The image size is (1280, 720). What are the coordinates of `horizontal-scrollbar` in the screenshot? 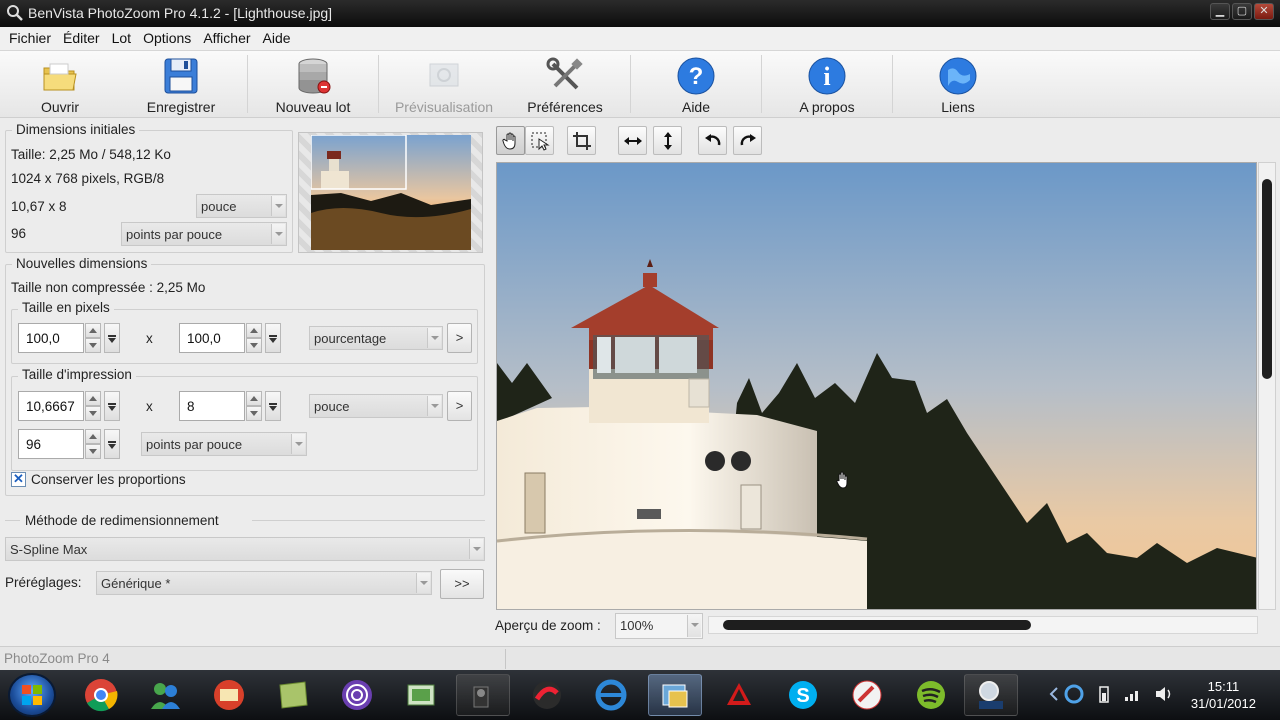 It's located at (983, 625).